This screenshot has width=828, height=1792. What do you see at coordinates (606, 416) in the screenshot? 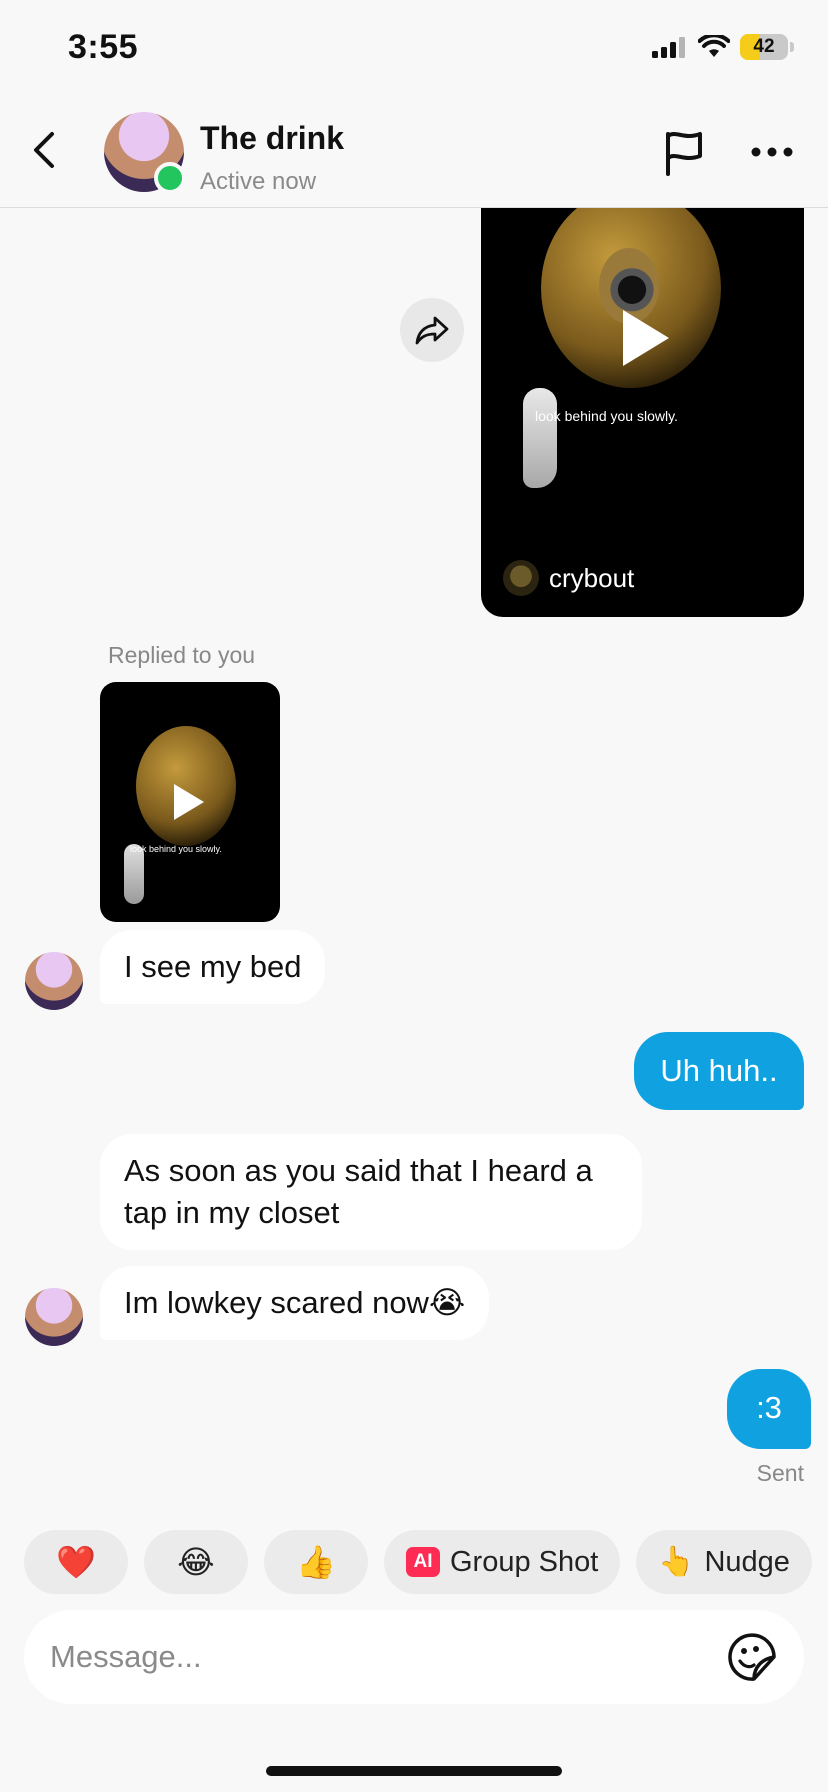
I see `video-caption: look behind you slowly.` at bounding box center [606, 416].